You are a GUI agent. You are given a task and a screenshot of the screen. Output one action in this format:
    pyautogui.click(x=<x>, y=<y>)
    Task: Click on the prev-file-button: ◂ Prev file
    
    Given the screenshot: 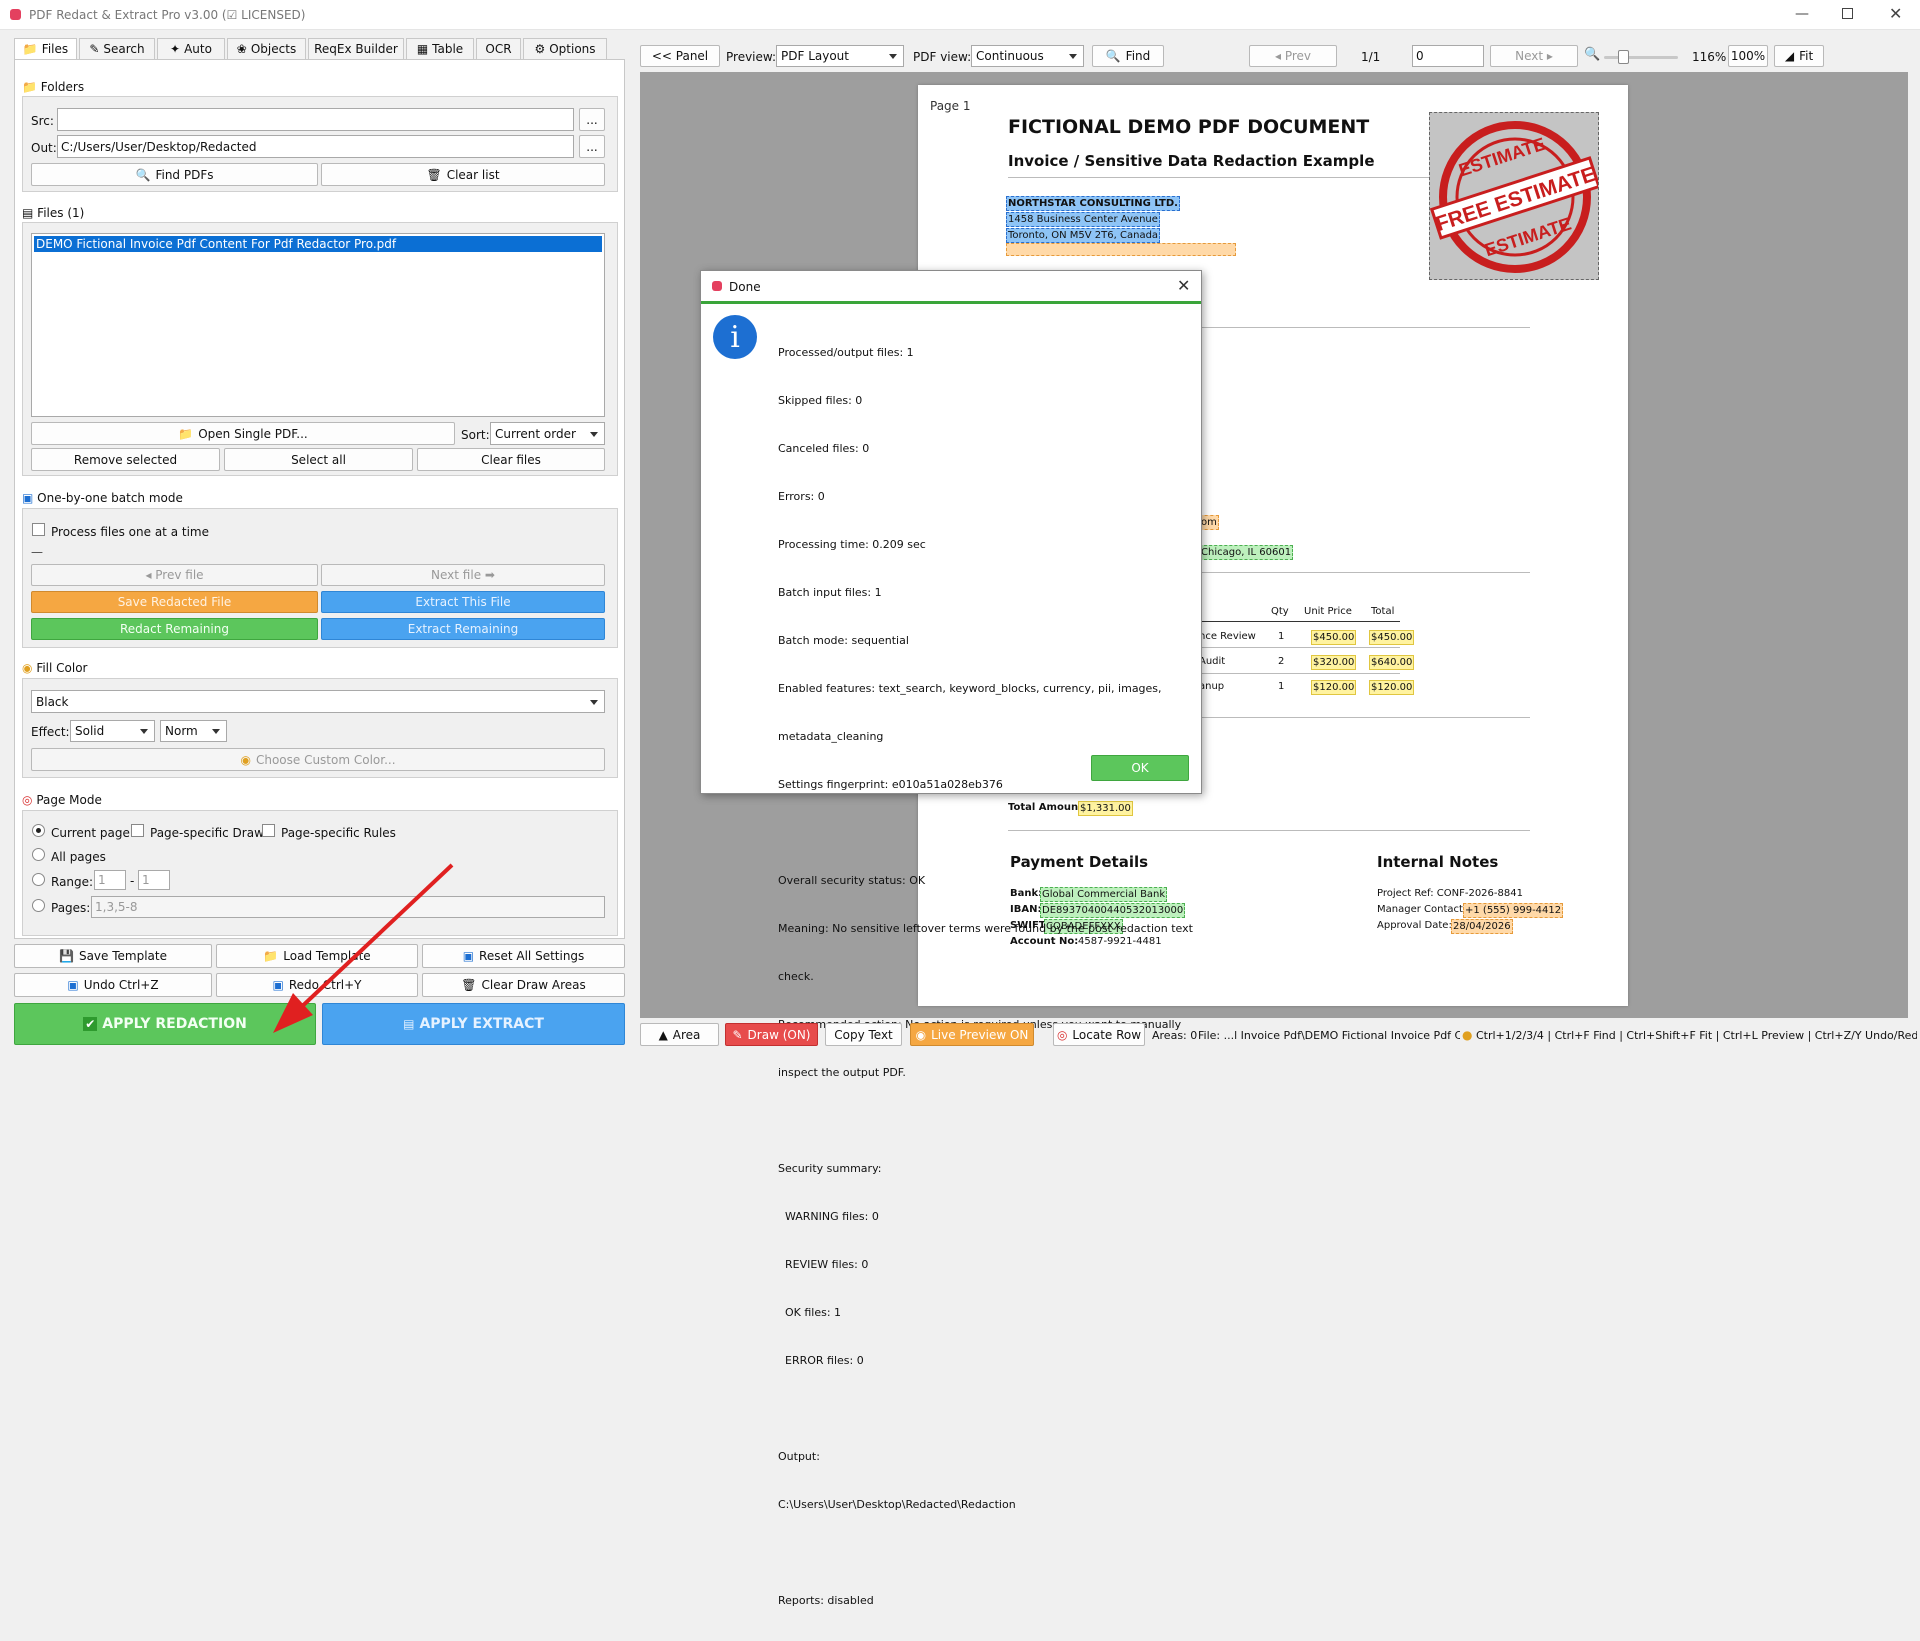 What is the action you would take?
    pyautogui.click(x=174, y=575)
    